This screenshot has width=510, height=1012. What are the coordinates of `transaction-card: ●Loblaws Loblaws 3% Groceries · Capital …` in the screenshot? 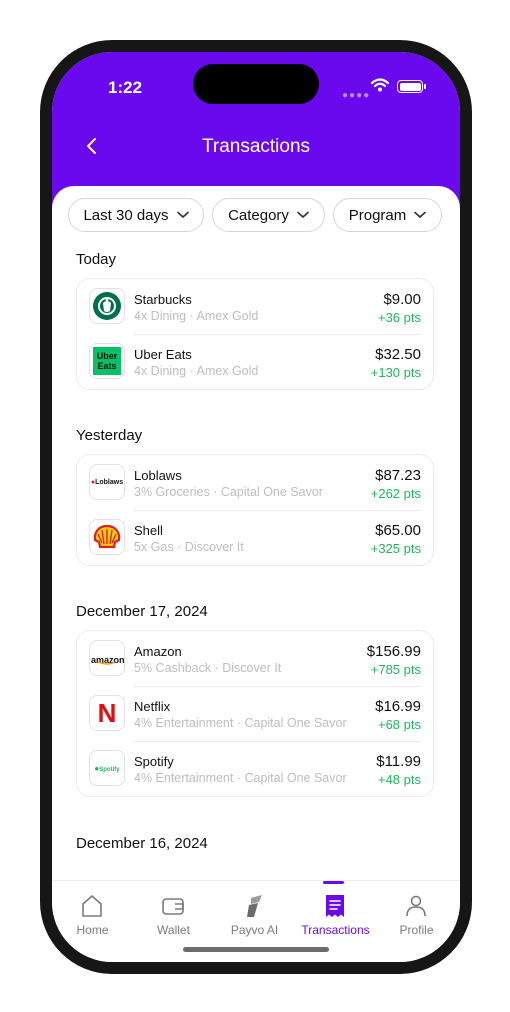 It's located at (255, 510).